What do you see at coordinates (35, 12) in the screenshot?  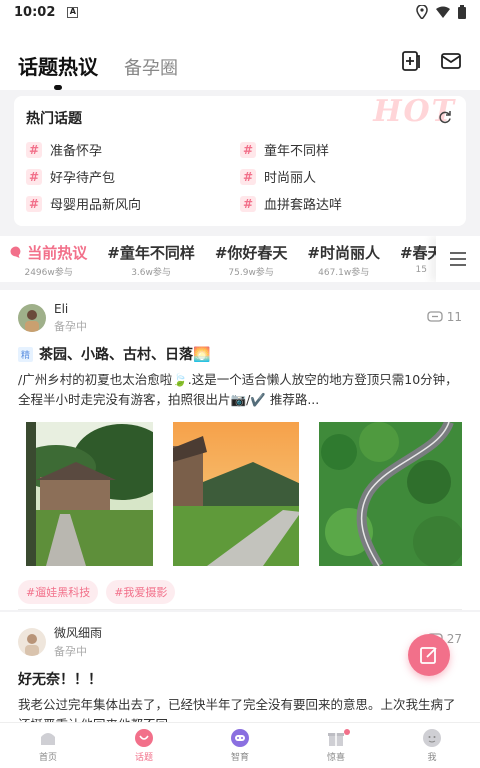 I see `status-time: 10:02` at bounding box center [35, 12].